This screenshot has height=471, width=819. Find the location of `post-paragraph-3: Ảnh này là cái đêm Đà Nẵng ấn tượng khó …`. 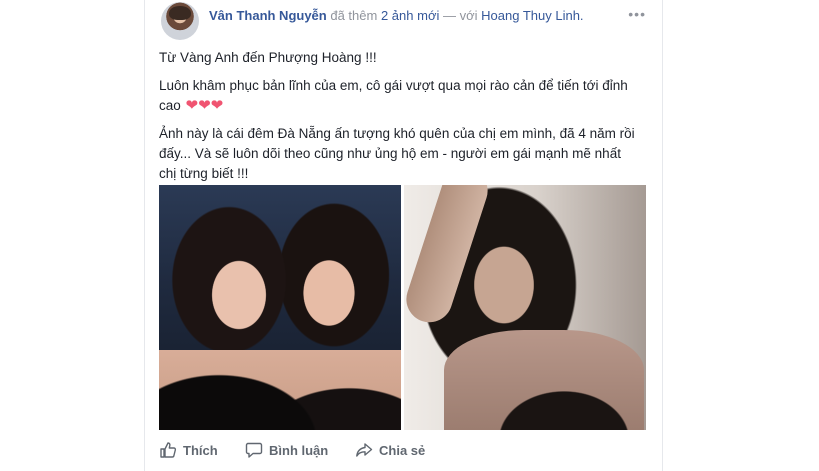

post-paragraph-3: Ảnh này là cái đêm Đà Nẵng ấn tượng khó … is located at coordinates (397, 153).